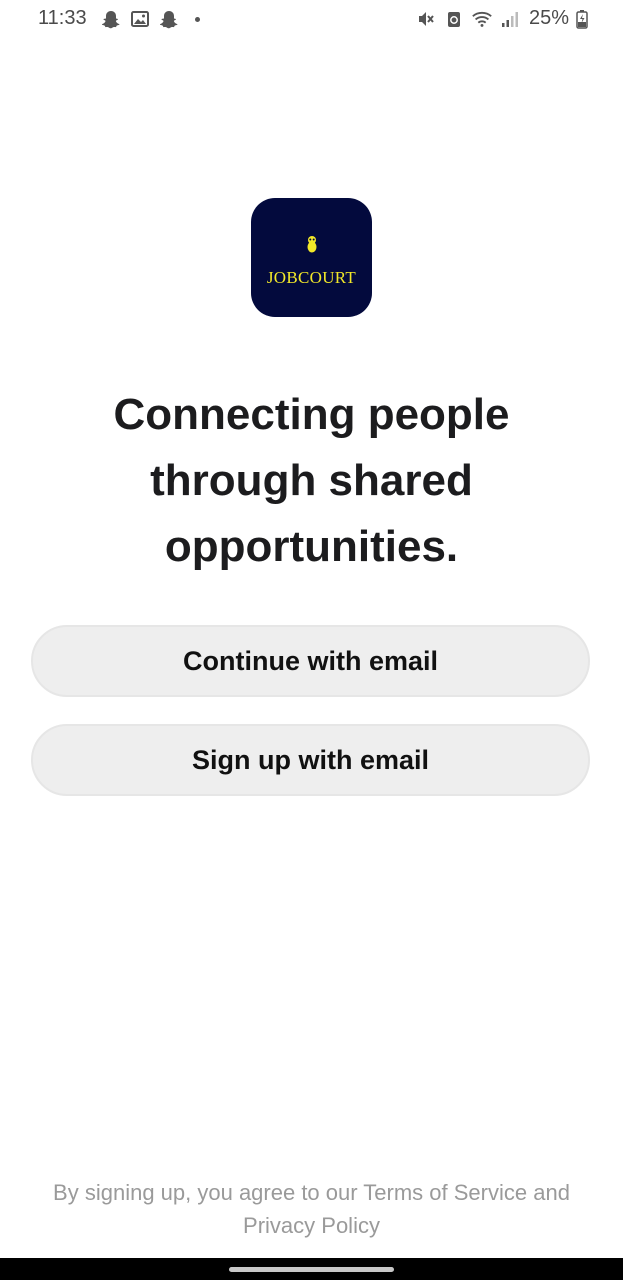 The image size is (623, 1280). I want to click on notification-icons, so click(150, 19).